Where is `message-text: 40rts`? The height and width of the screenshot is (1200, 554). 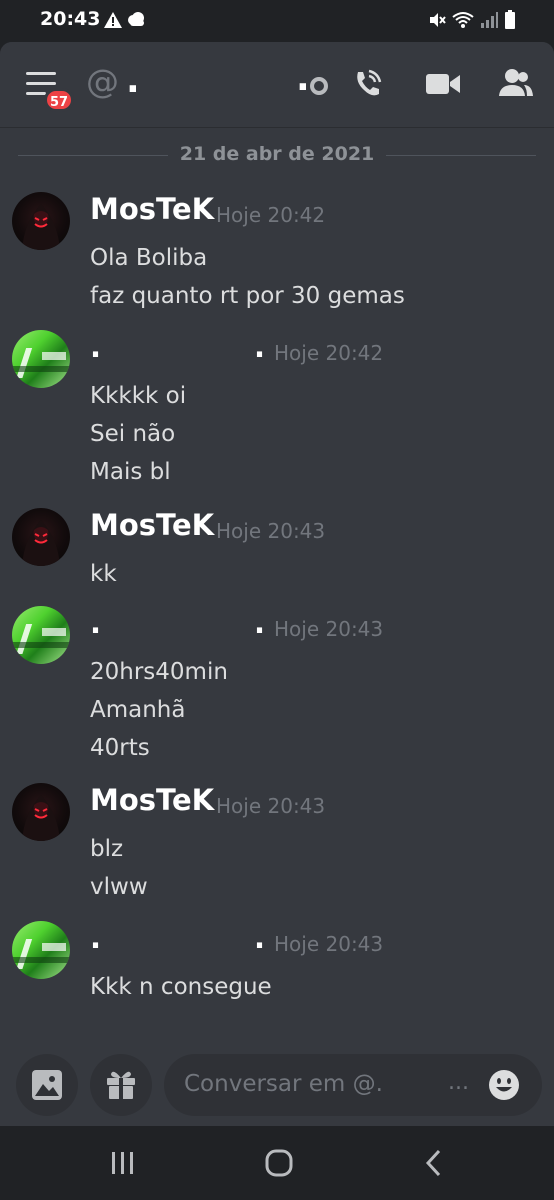
message-text: 40rts is located at coordinates (120, 748).